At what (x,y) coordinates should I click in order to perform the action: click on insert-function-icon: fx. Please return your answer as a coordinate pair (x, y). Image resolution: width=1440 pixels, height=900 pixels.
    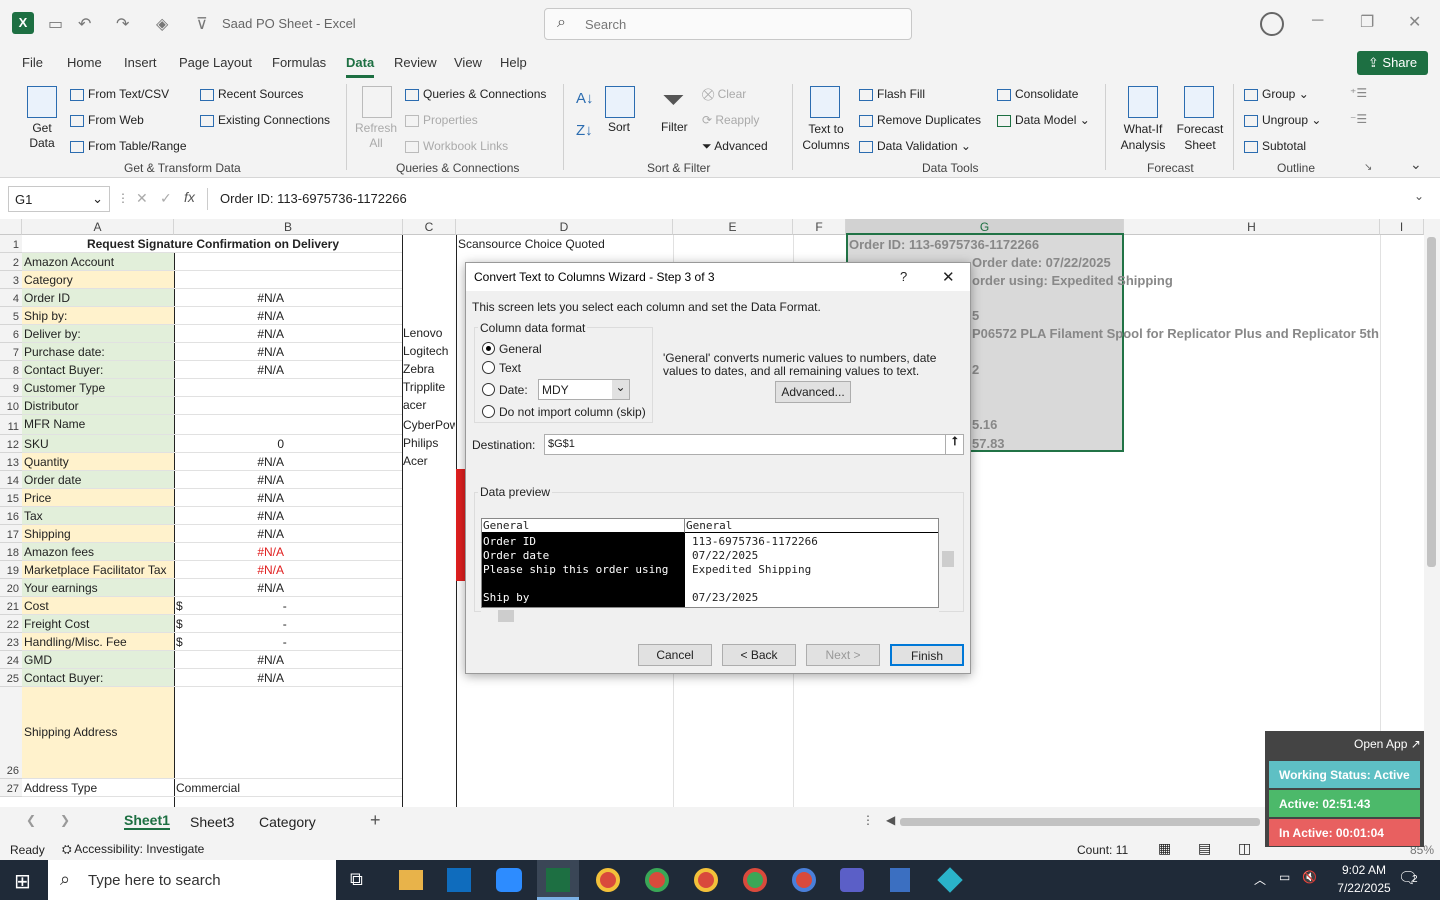
    Looking at the image, I should click on (189, 197).